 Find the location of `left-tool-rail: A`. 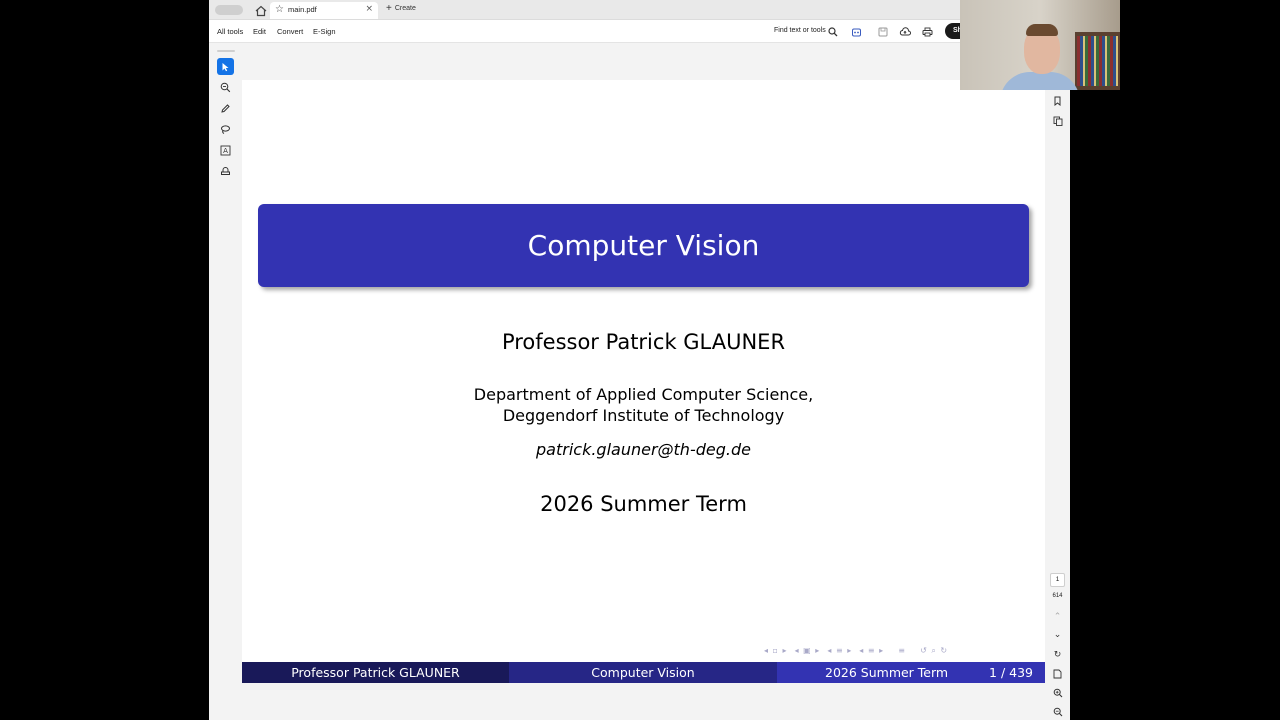

left-tool-rail: A is located at coordinates (225, 382).